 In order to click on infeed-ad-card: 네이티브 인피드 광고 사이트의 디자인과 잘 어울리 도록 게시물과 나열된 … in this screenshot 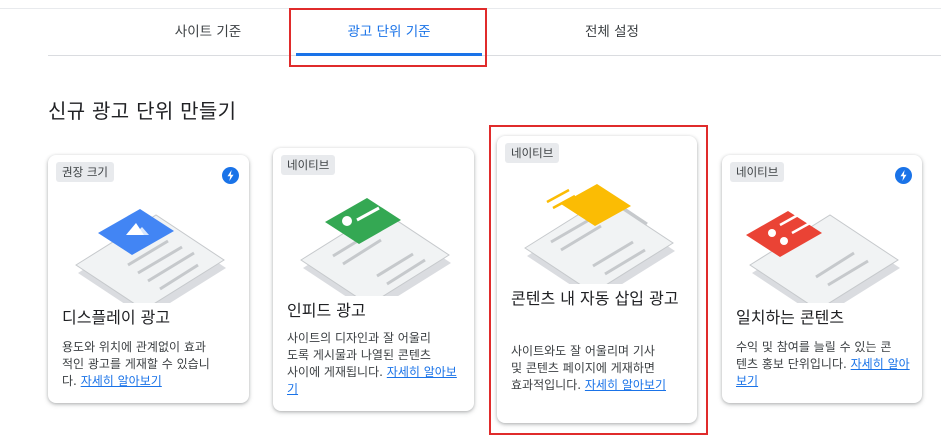, I will do `click(373, 279)`.